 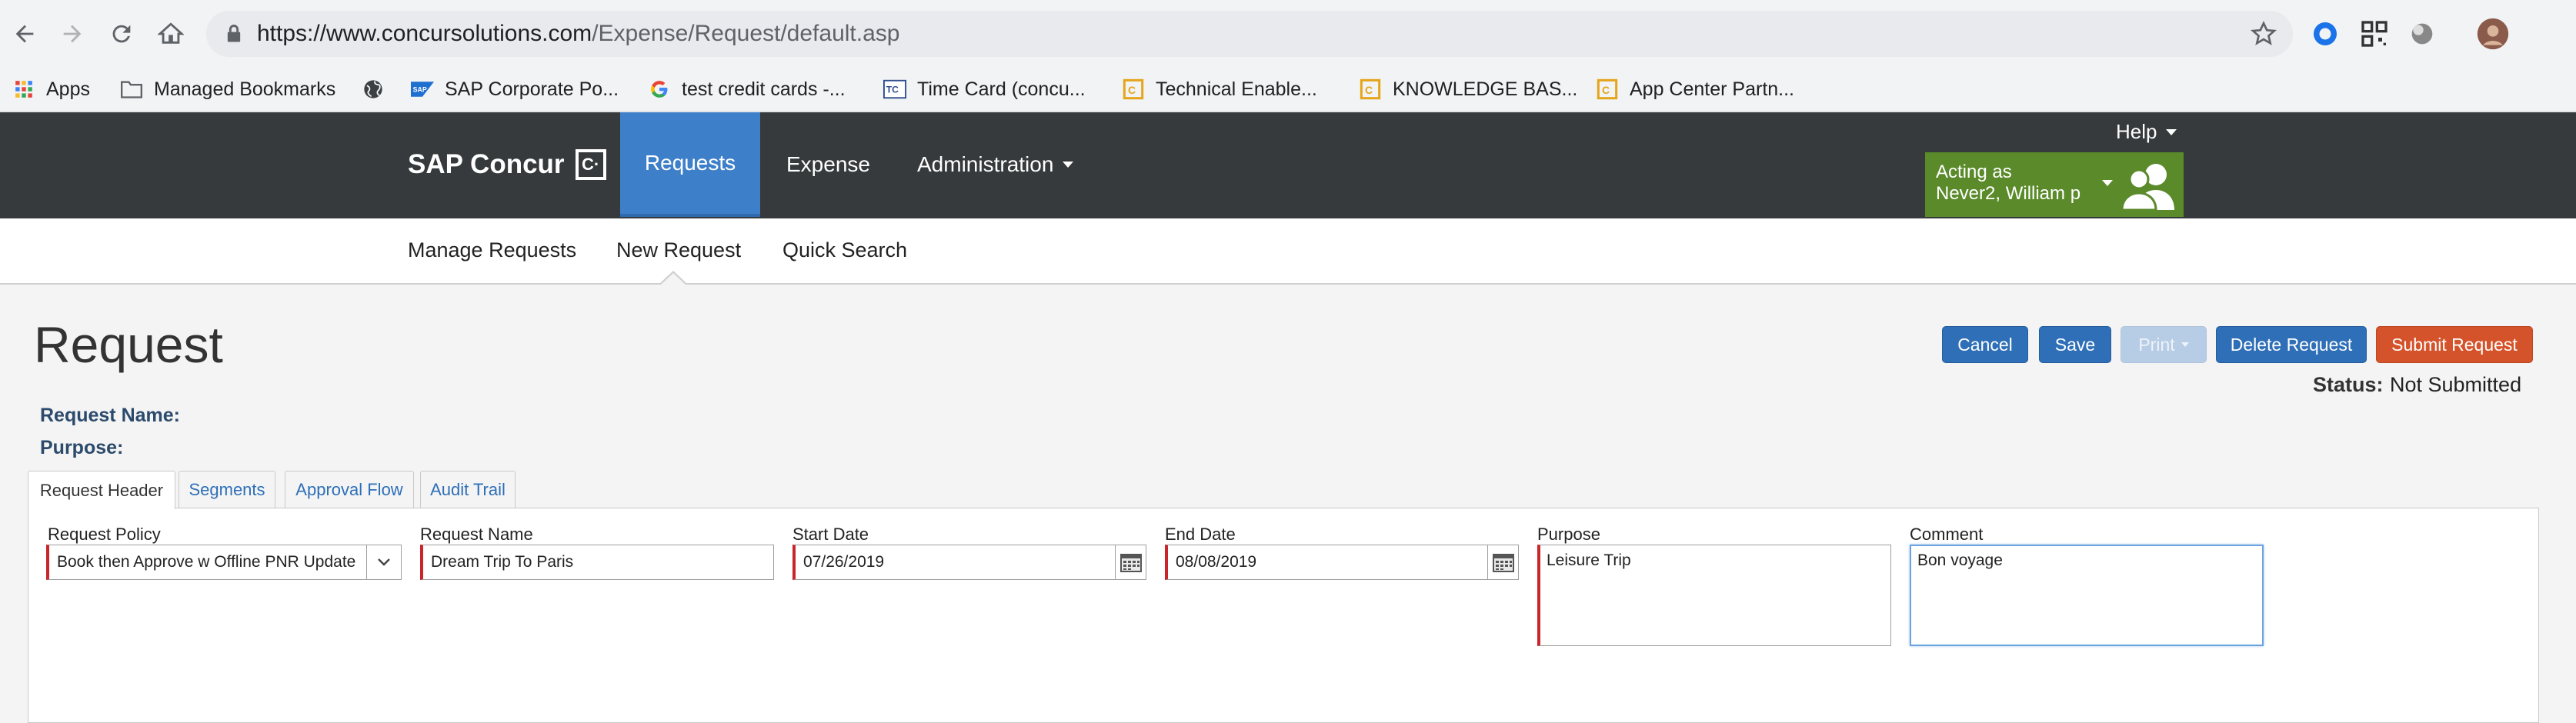 What do you see at coordinates (678, 250) in the screenshot?
I see `subnav-new-request: New Request` at bounding box center [678, 250].